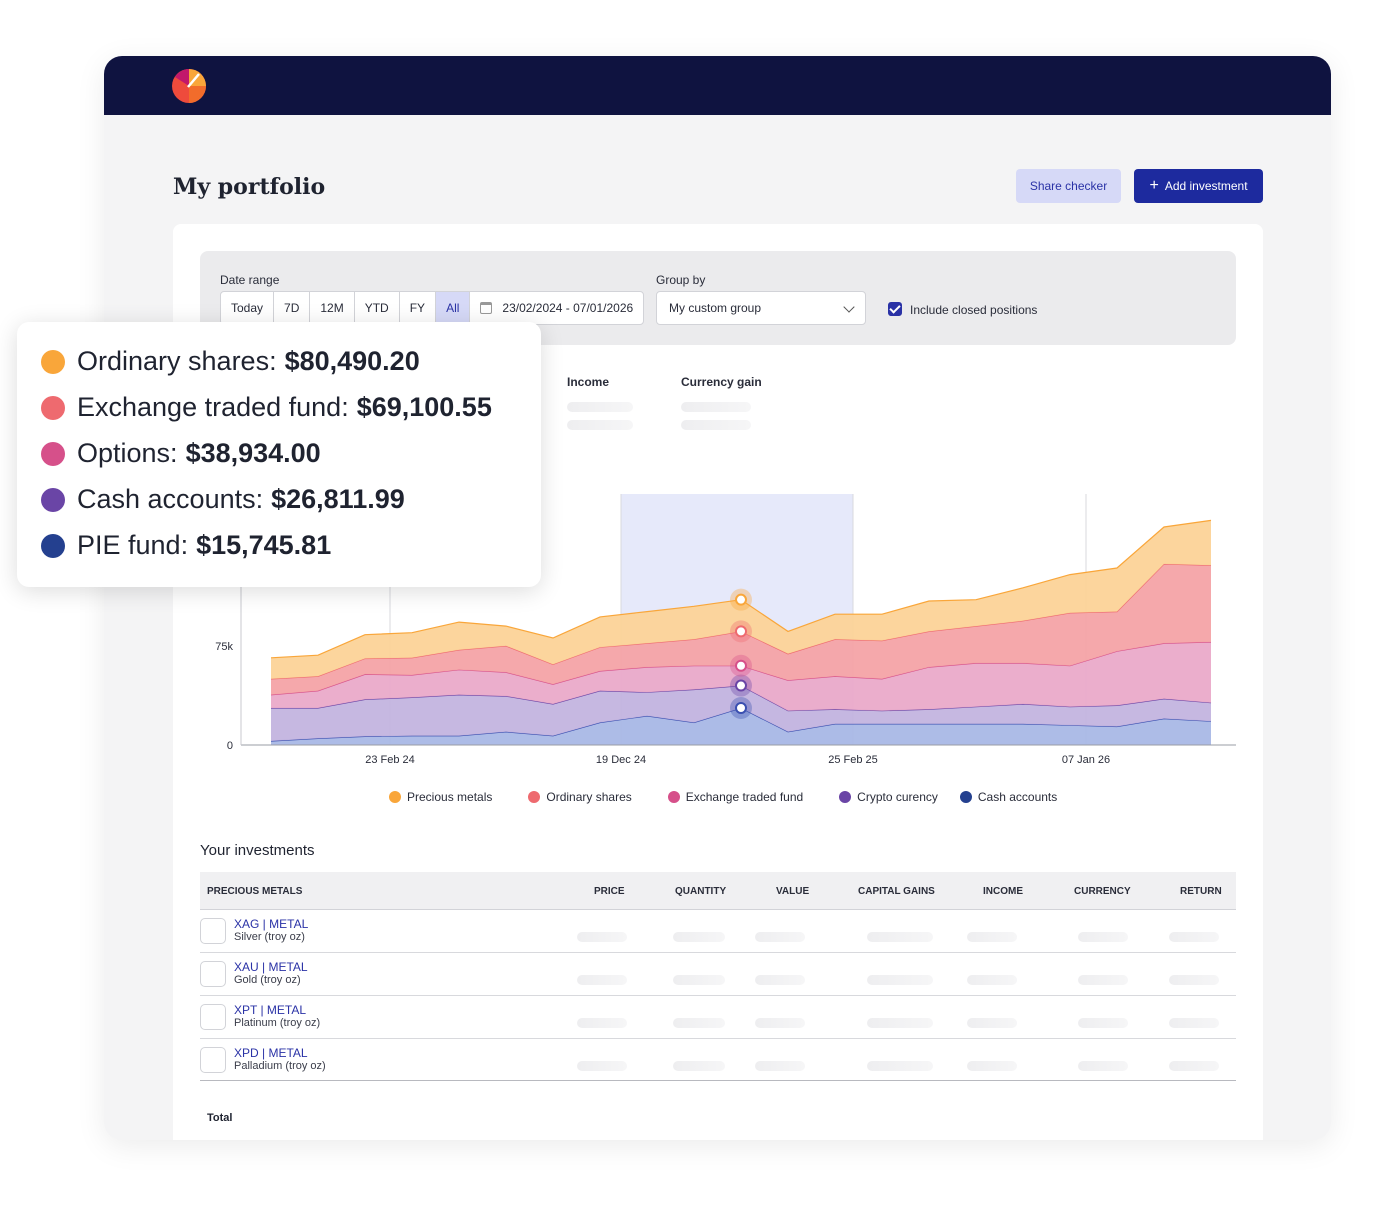 The height and width of the screenshot is (1212, 1398). Describe the element at coordinates (1003, 891) in the screenshot. I see `col-header: INCOME` at that location.